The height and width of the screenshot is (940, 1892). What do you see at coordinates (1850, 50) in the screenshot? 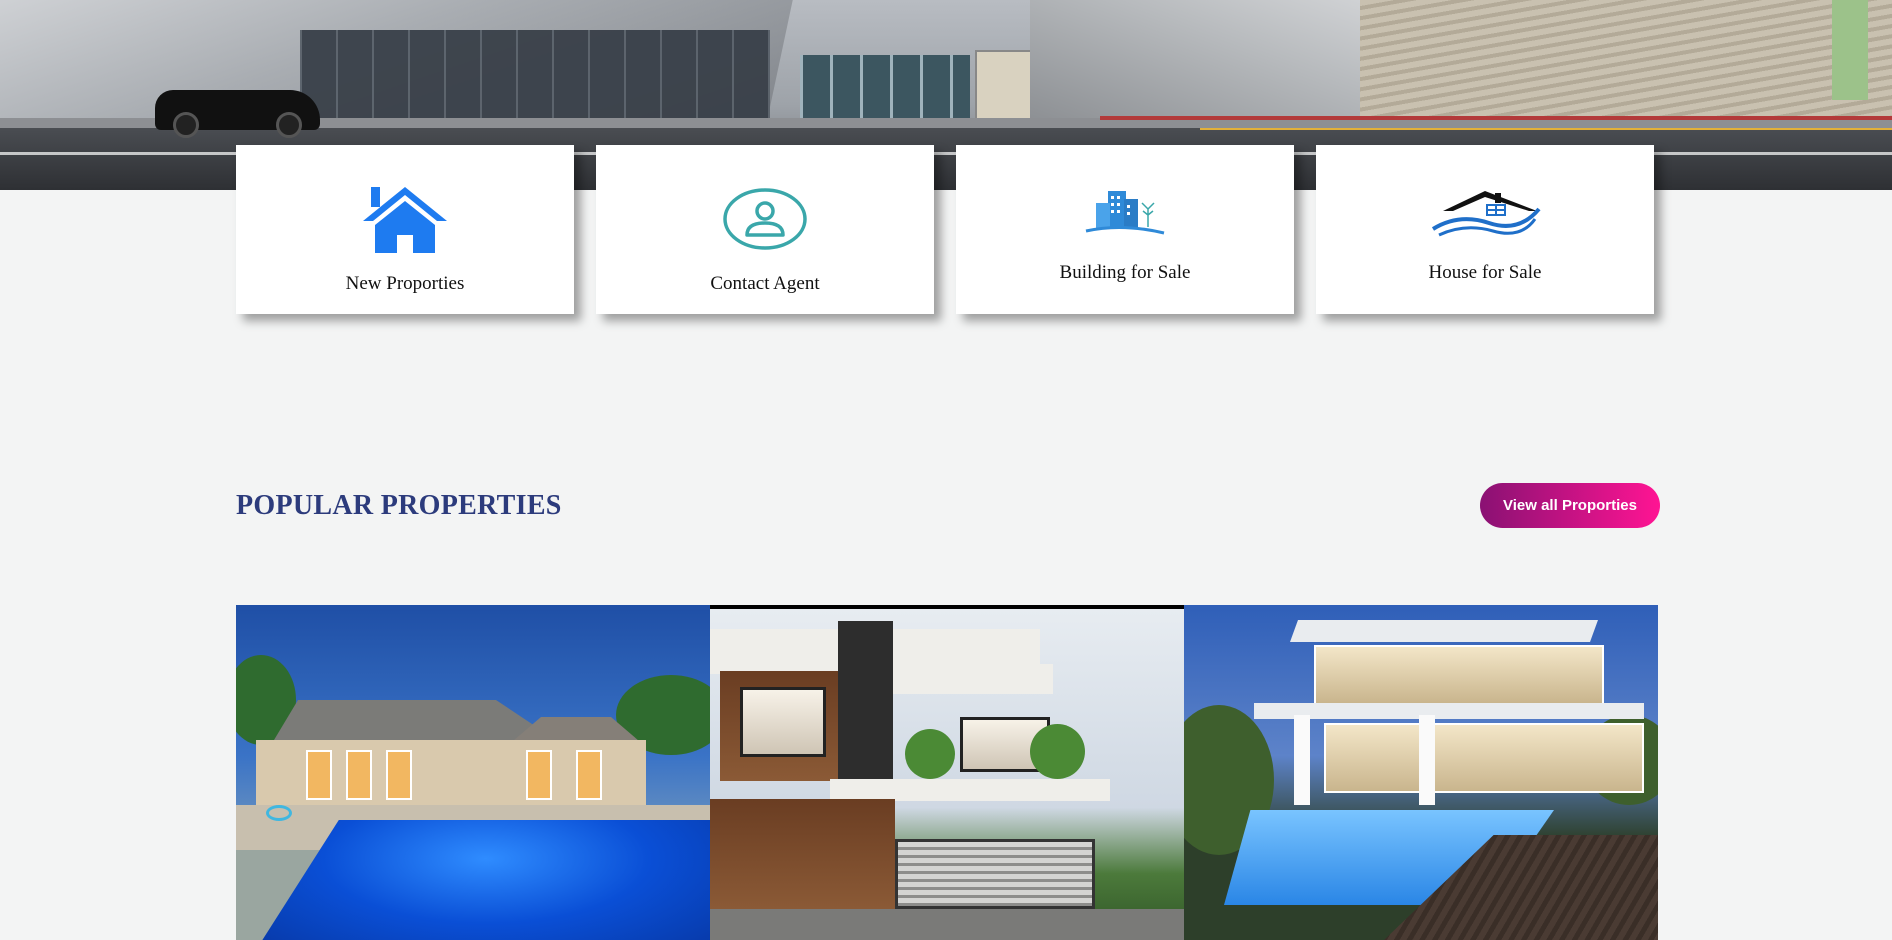
I see `green-pillar` at bounding box center [1850, 50].